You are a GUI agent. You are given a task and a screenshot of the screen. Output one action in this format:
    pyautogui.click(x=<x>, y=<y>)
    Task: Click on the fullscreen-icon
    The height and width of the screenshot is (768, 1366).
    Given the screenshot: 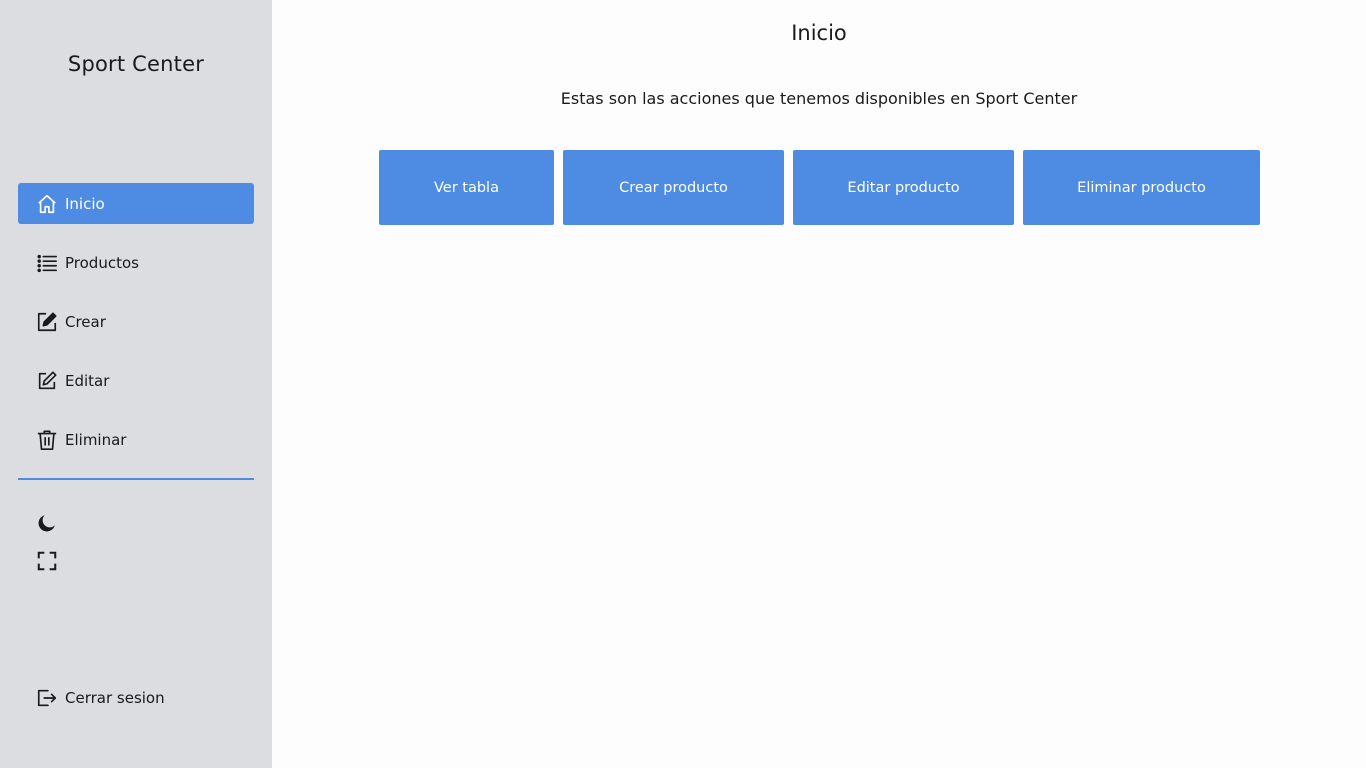 What is the action you would take?
    pyautogui.click(x=47, y=561)
    